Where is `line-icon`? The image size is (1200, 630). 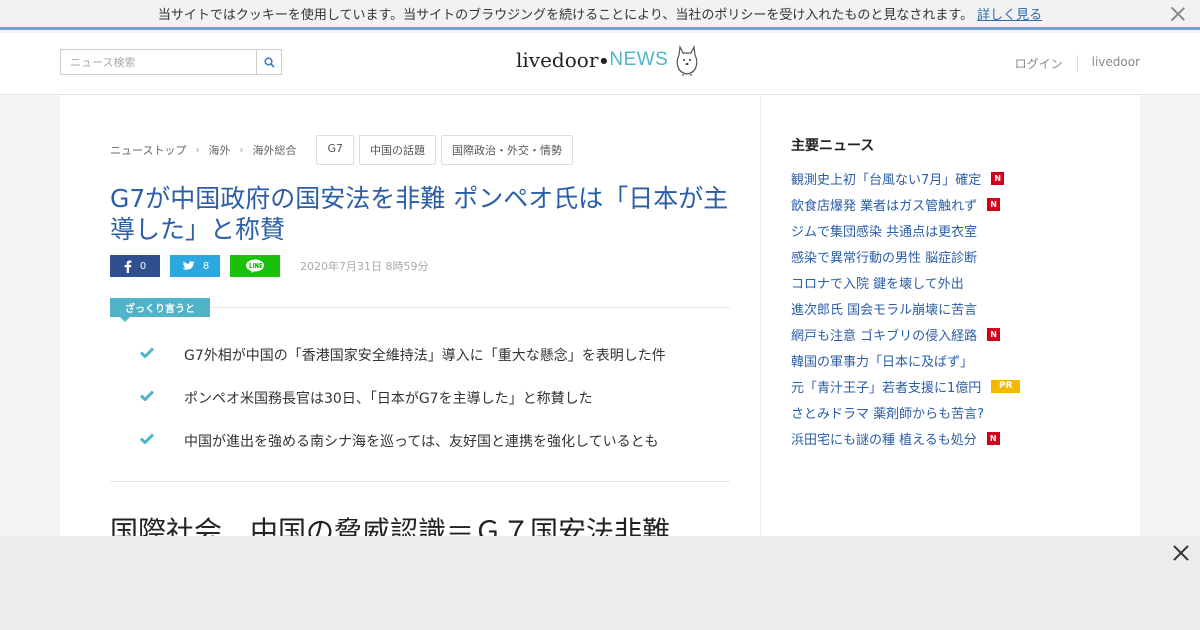 line-icon is located at coordinates (255, 266).